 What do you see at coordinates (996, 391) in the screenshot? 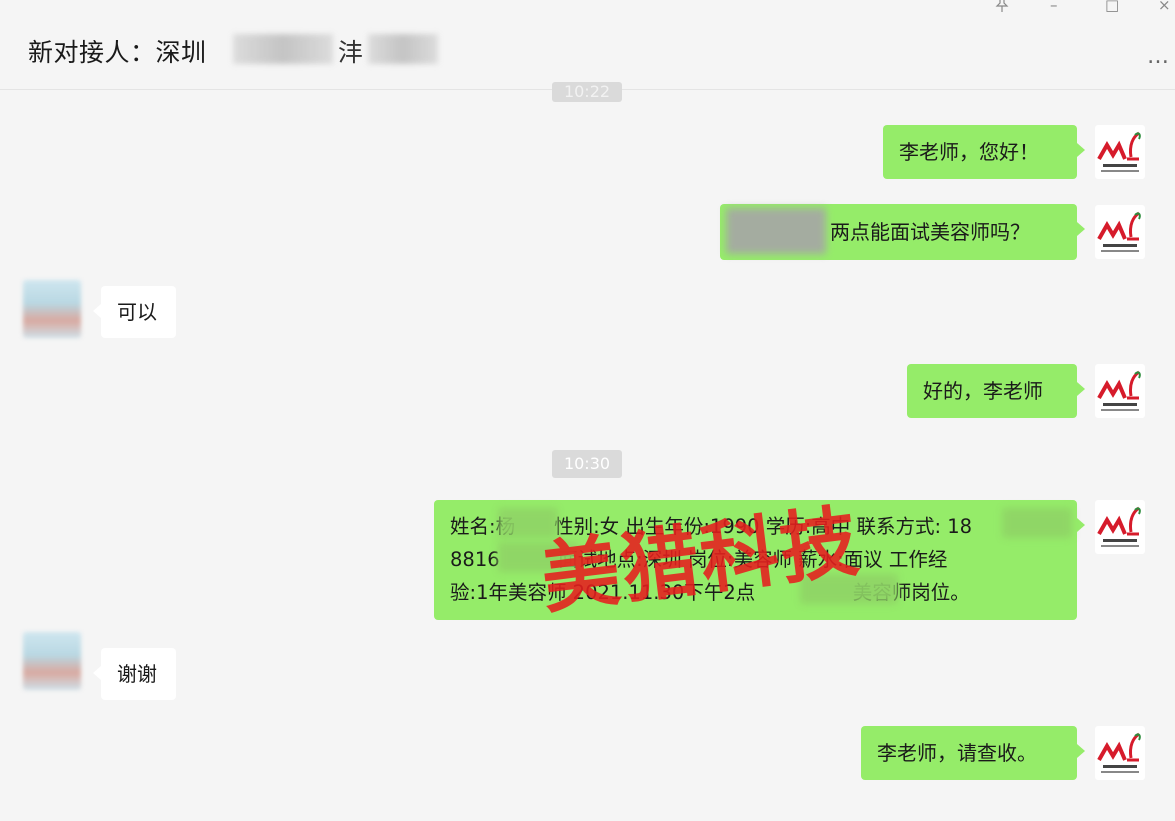
I see `message-bubble-self: 好的，李老师` at bounding box center [996, 391].